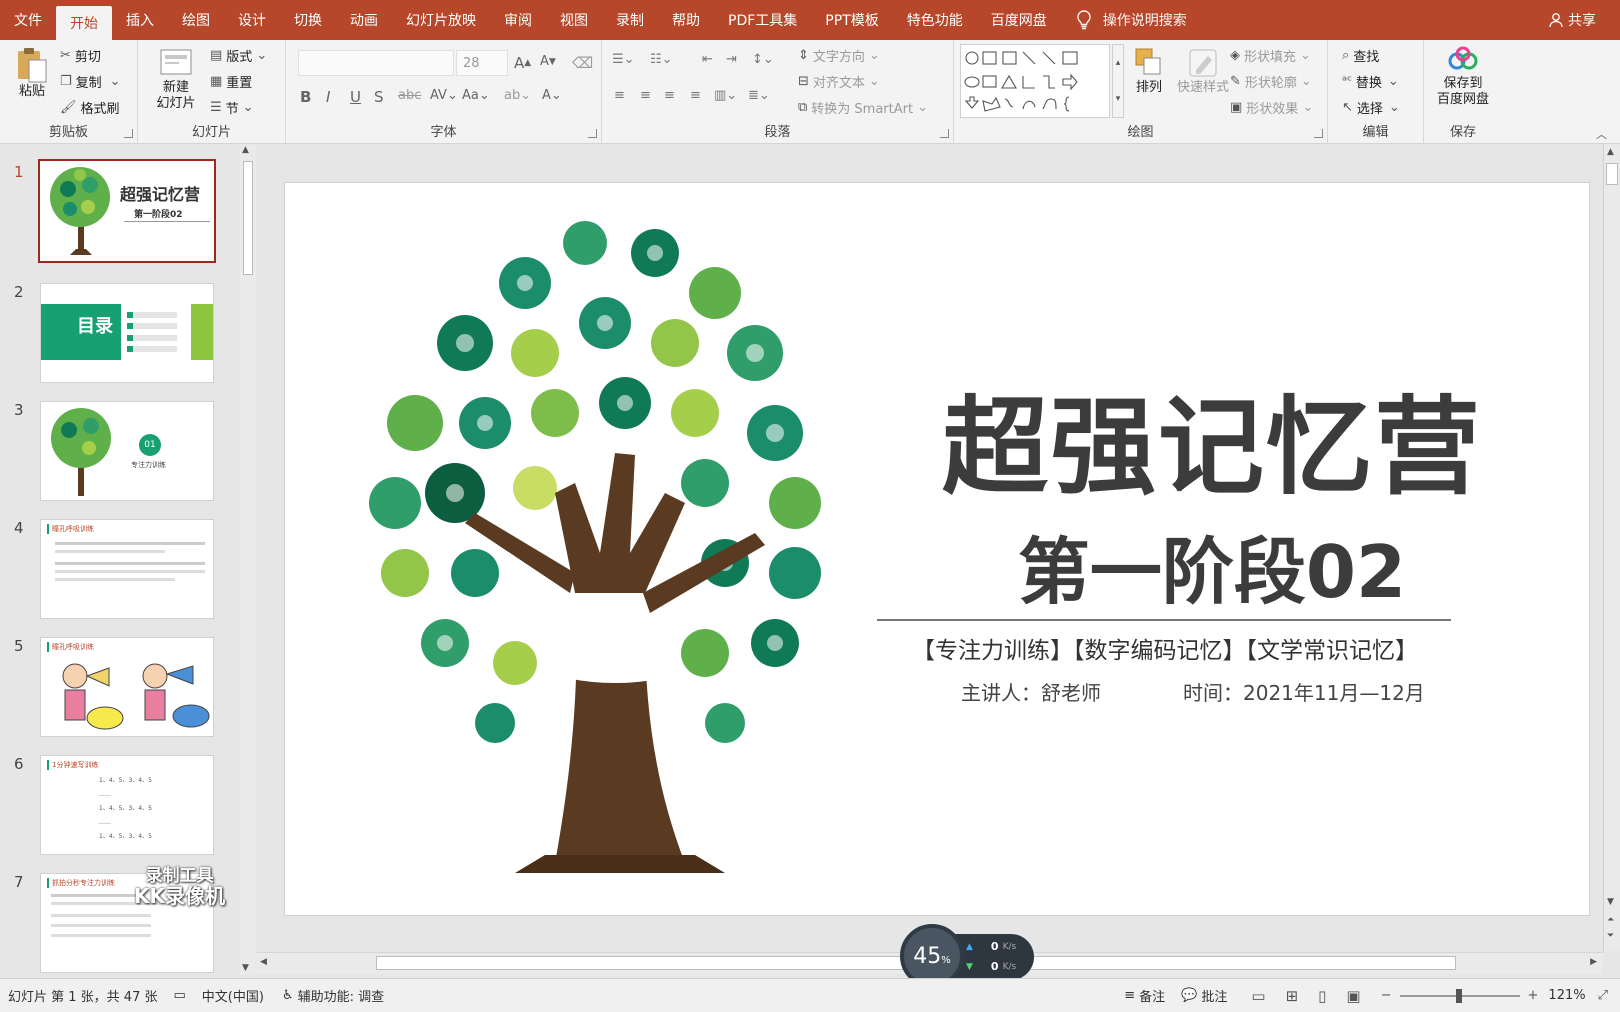  I want to click on justify-icon: ≡, so click(695, 95).